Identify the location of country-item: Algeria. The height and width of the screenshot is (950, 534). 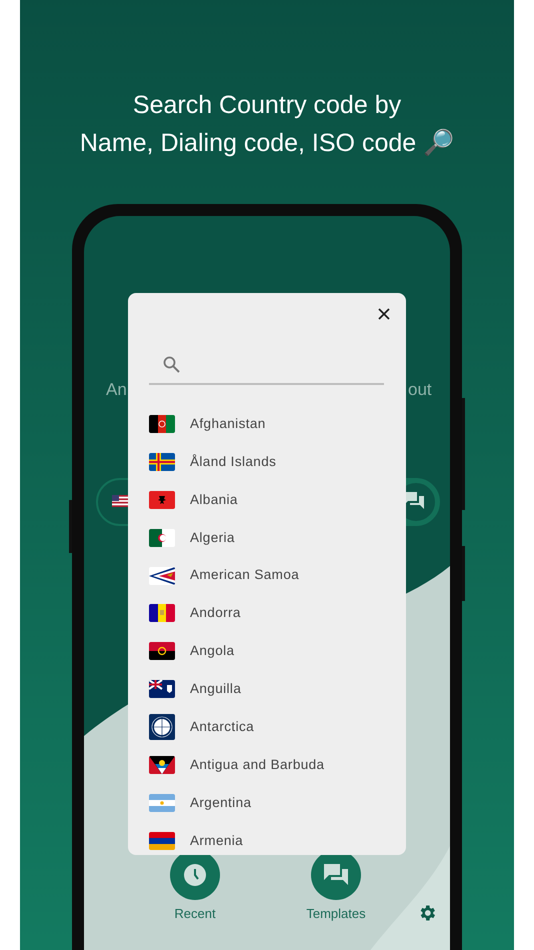
(266, 537).